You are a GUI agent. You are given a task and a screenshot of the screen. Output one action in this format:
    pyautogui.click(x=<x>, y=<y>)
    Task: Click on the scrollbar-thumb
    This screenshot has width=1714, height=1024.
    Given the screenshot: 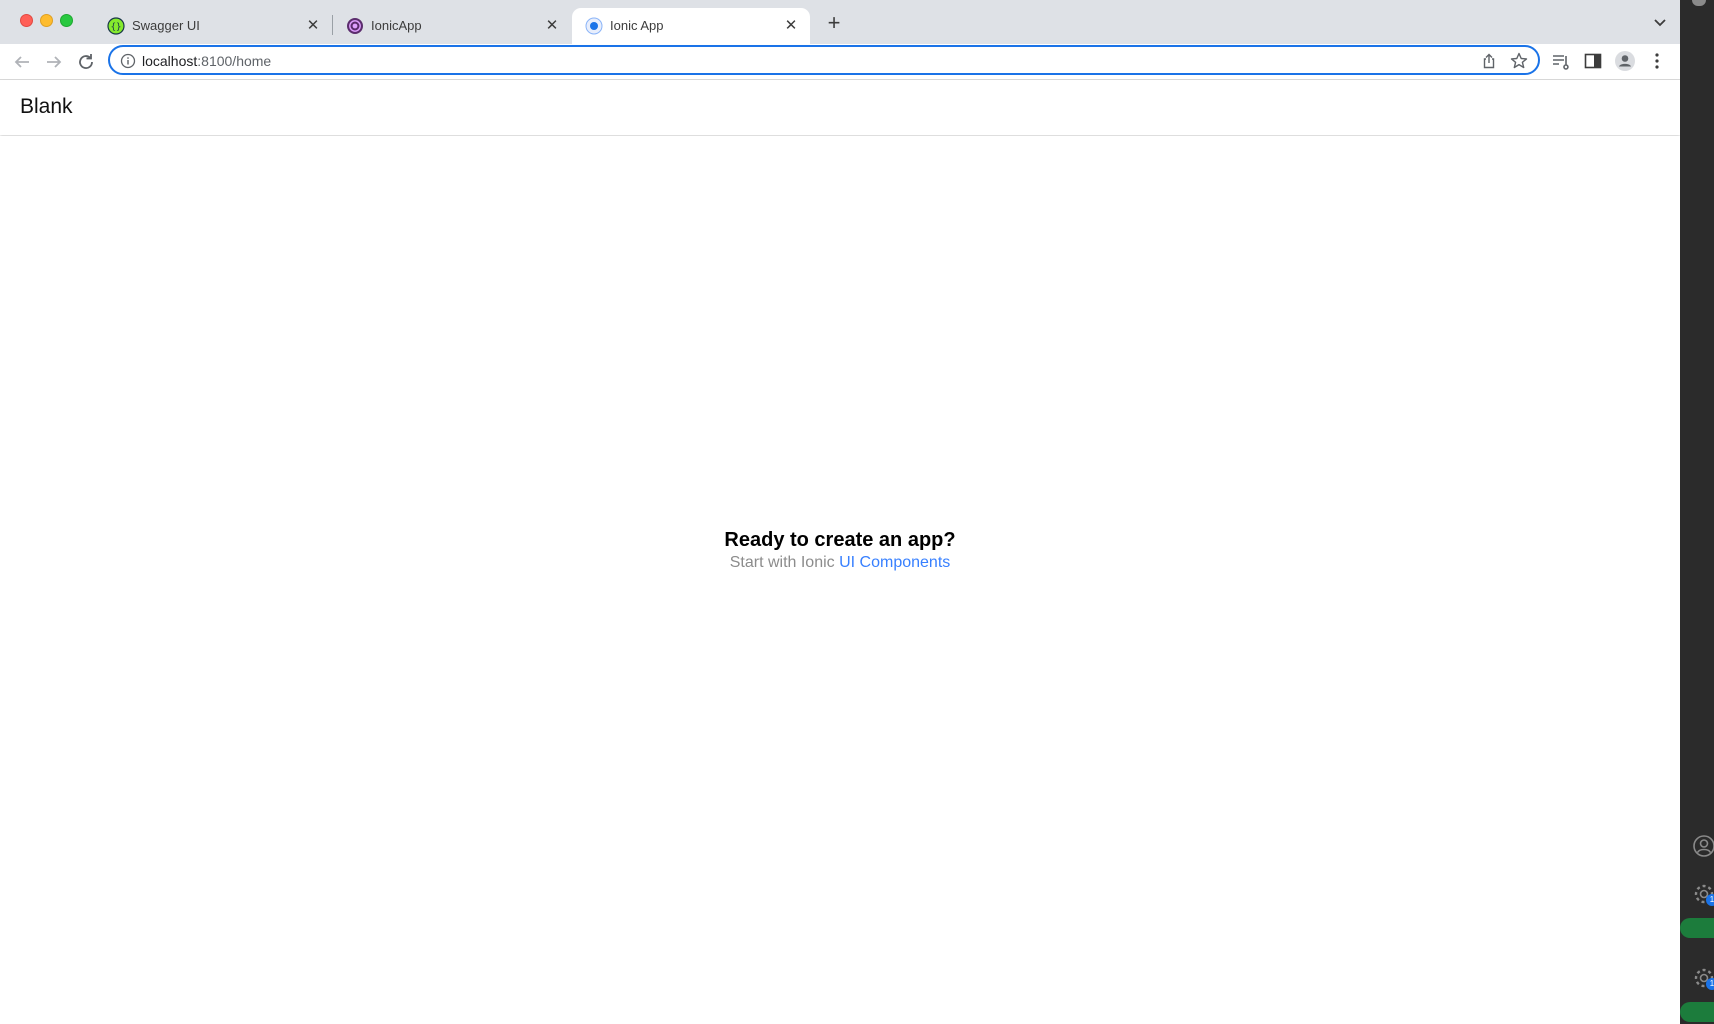 What is the action you would take?
    pyautogui.click(x=1699, y=3)
    